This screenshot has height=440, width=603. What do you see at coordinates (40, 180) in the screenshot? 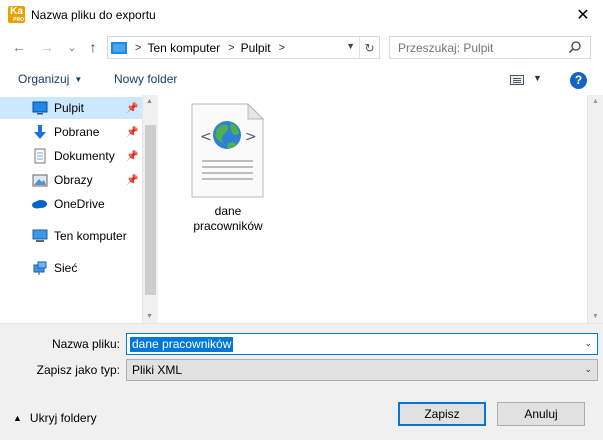
I see `pictures-icon` at bounding box center [40, 180].